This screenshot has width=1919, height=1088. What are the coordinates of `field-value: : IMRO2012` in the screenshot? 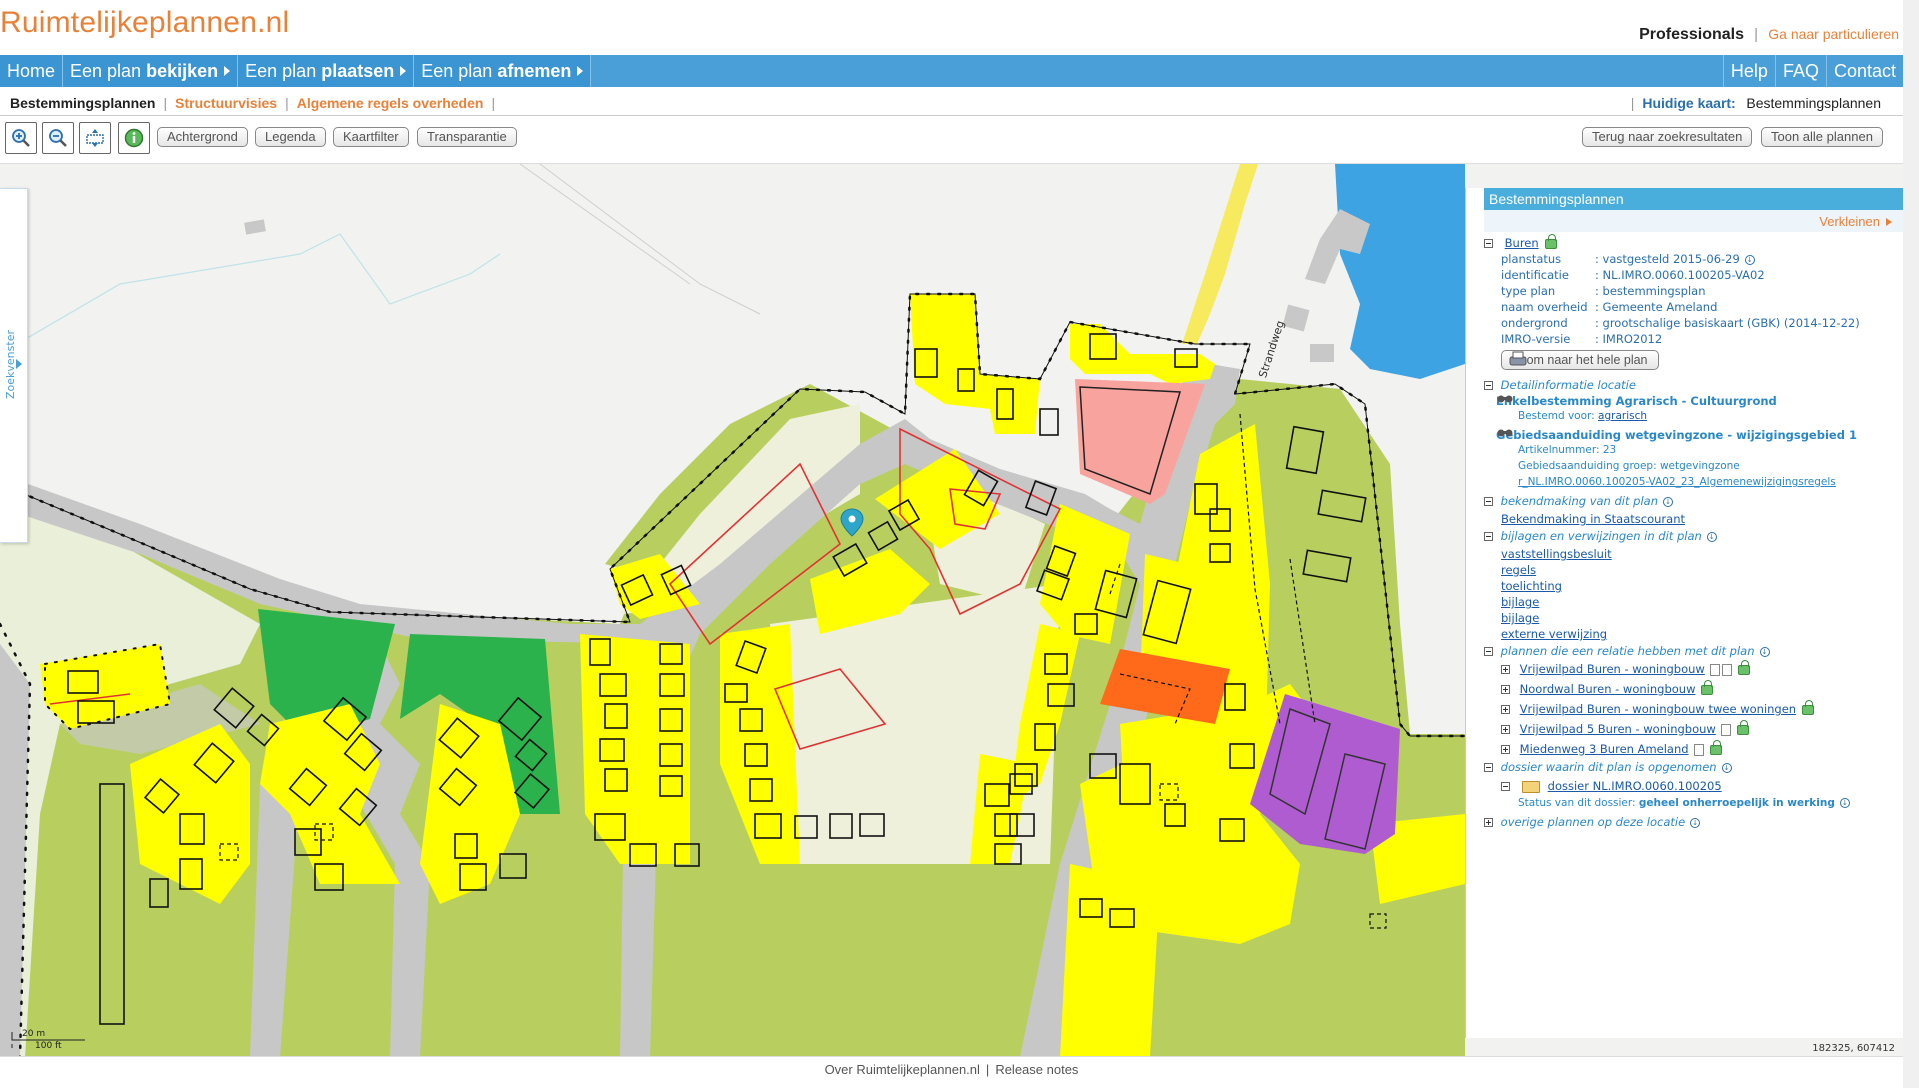 It's located at (1629, 339).